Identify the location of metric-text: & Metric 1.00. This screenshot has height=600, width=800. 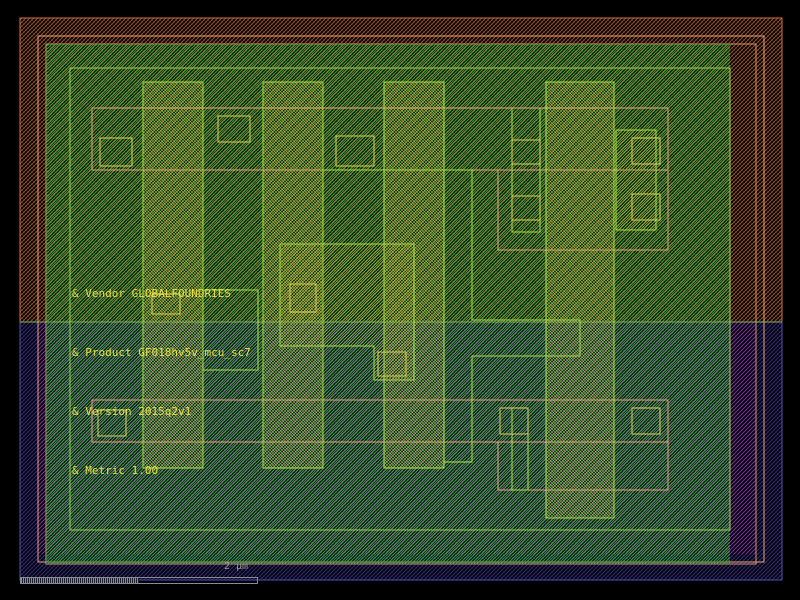
(115, 470).